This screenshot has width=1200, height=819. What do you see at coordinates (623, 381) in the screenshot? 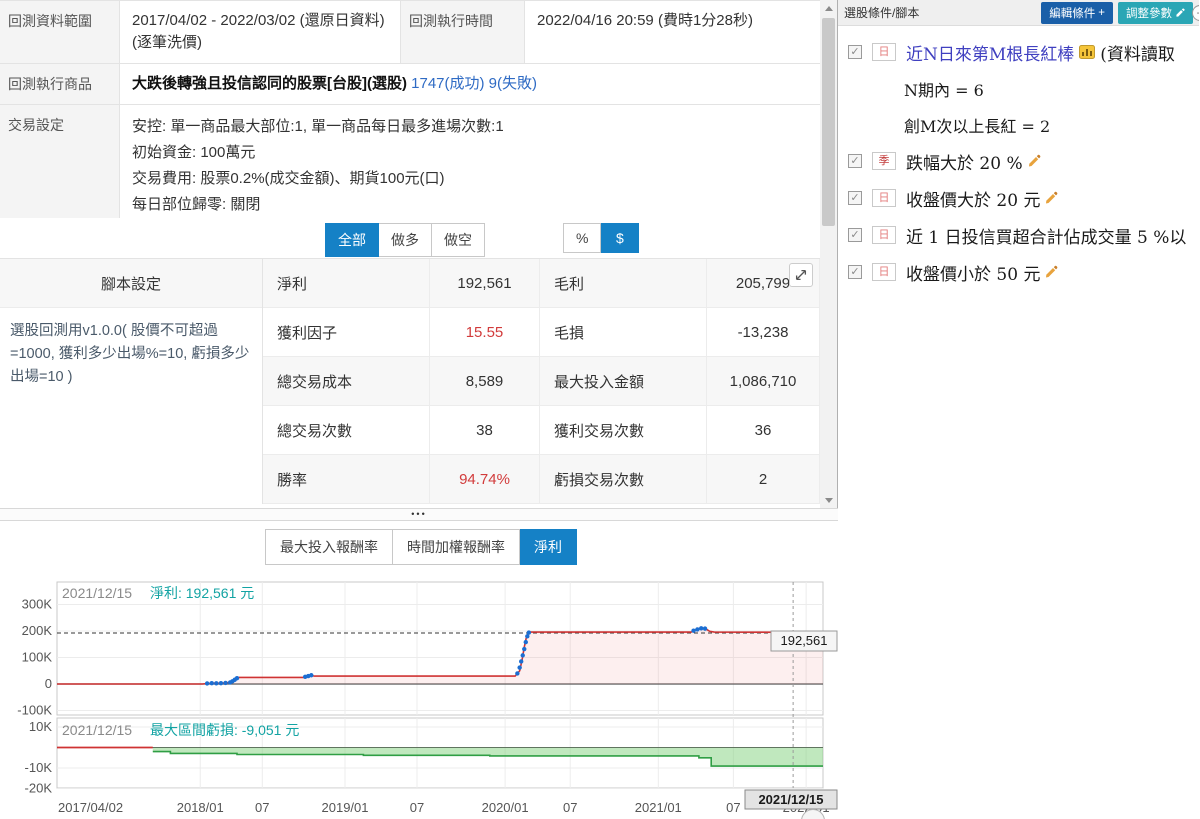
I see `metric-label: 最大投入金額` at bounding box center [623, 381].